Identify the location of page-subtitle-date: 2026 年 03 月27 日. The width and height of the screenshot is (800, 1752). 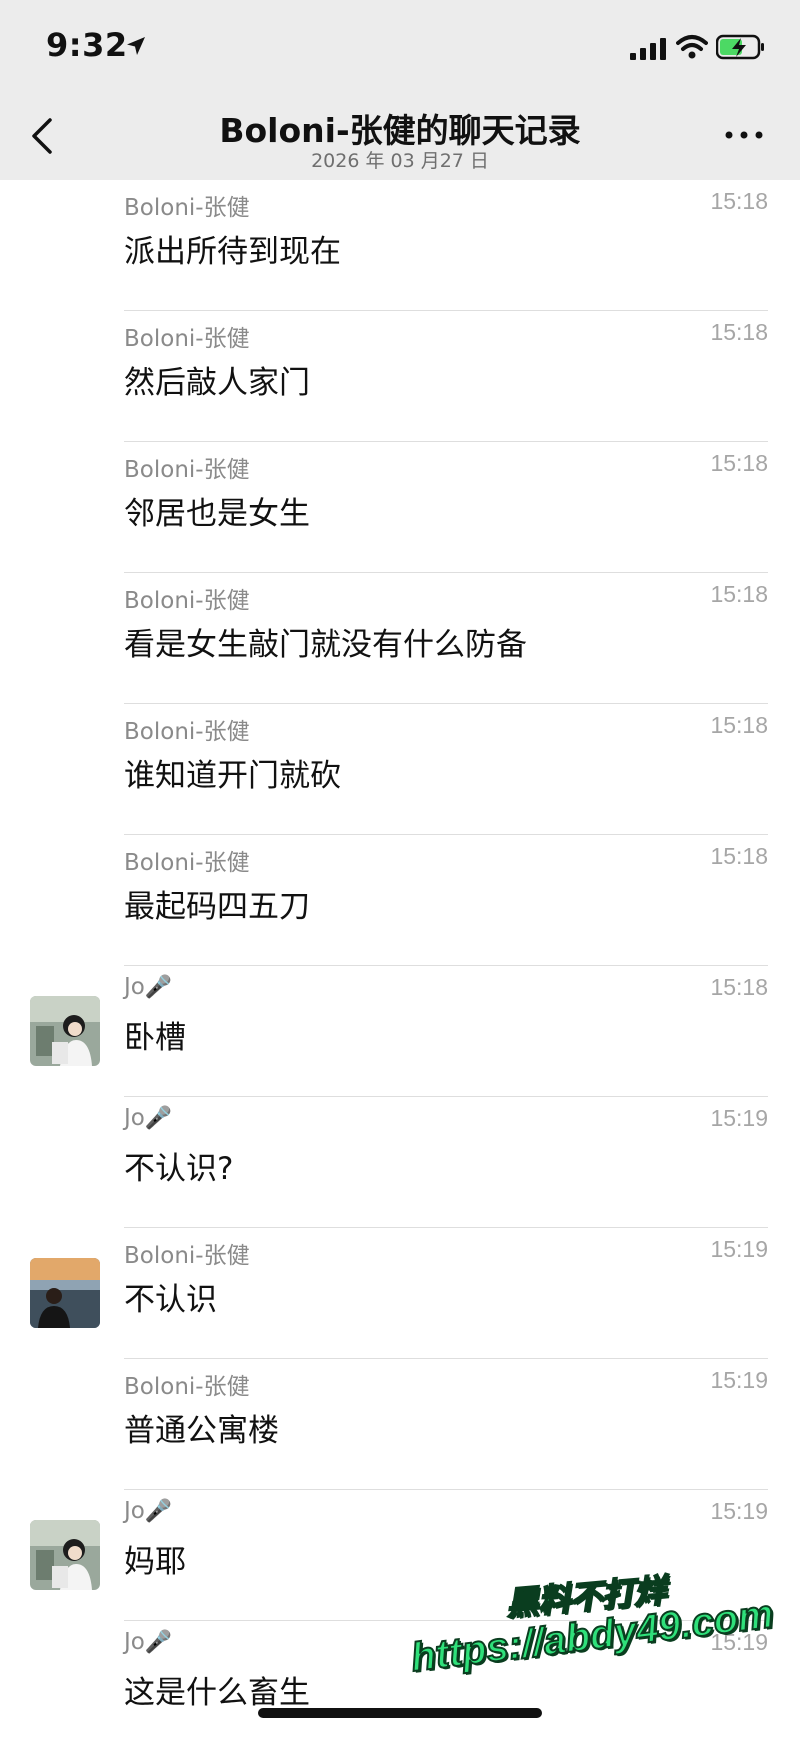
(400, 161).